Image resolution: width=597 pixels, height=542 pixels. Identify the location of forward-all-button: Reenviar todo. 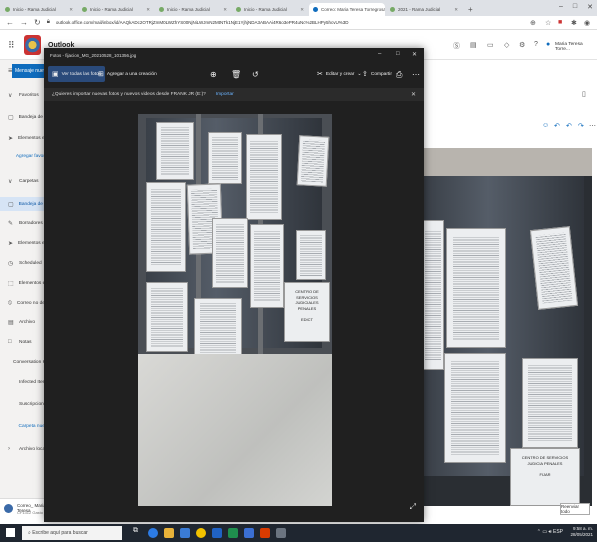
(575, 509).